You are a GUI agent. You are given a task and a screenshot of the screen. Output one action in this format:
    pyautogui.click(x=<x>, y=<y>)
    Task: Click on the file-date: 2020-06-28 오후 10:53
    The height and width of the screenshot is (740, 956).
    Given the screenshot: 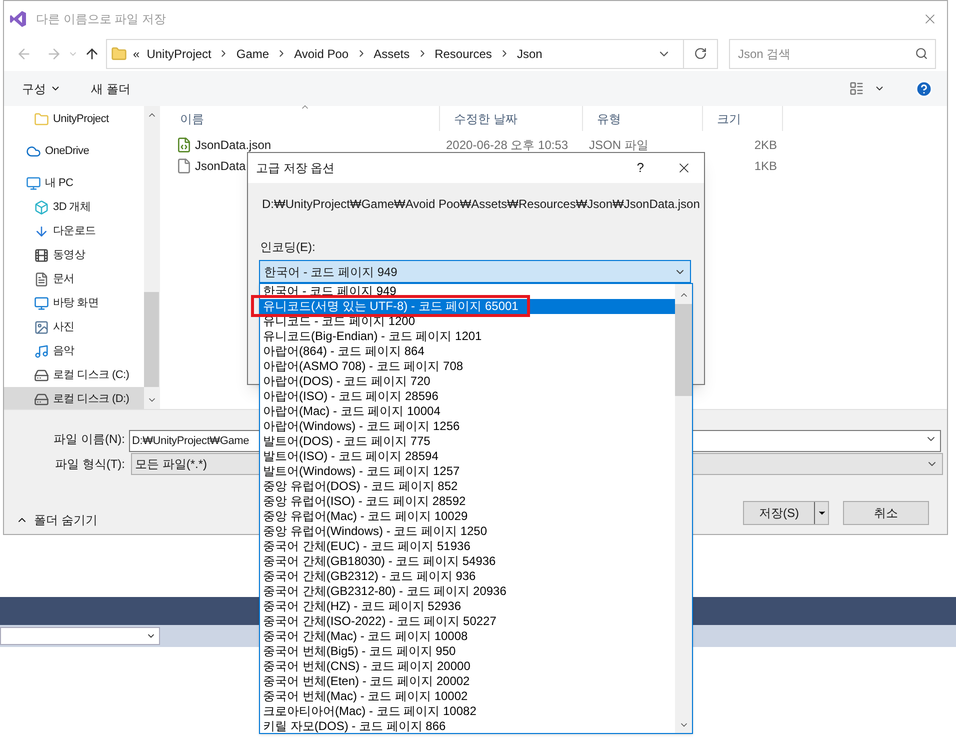 What is the action you would take?
    pyautogui.click(x=507, y=145)
    